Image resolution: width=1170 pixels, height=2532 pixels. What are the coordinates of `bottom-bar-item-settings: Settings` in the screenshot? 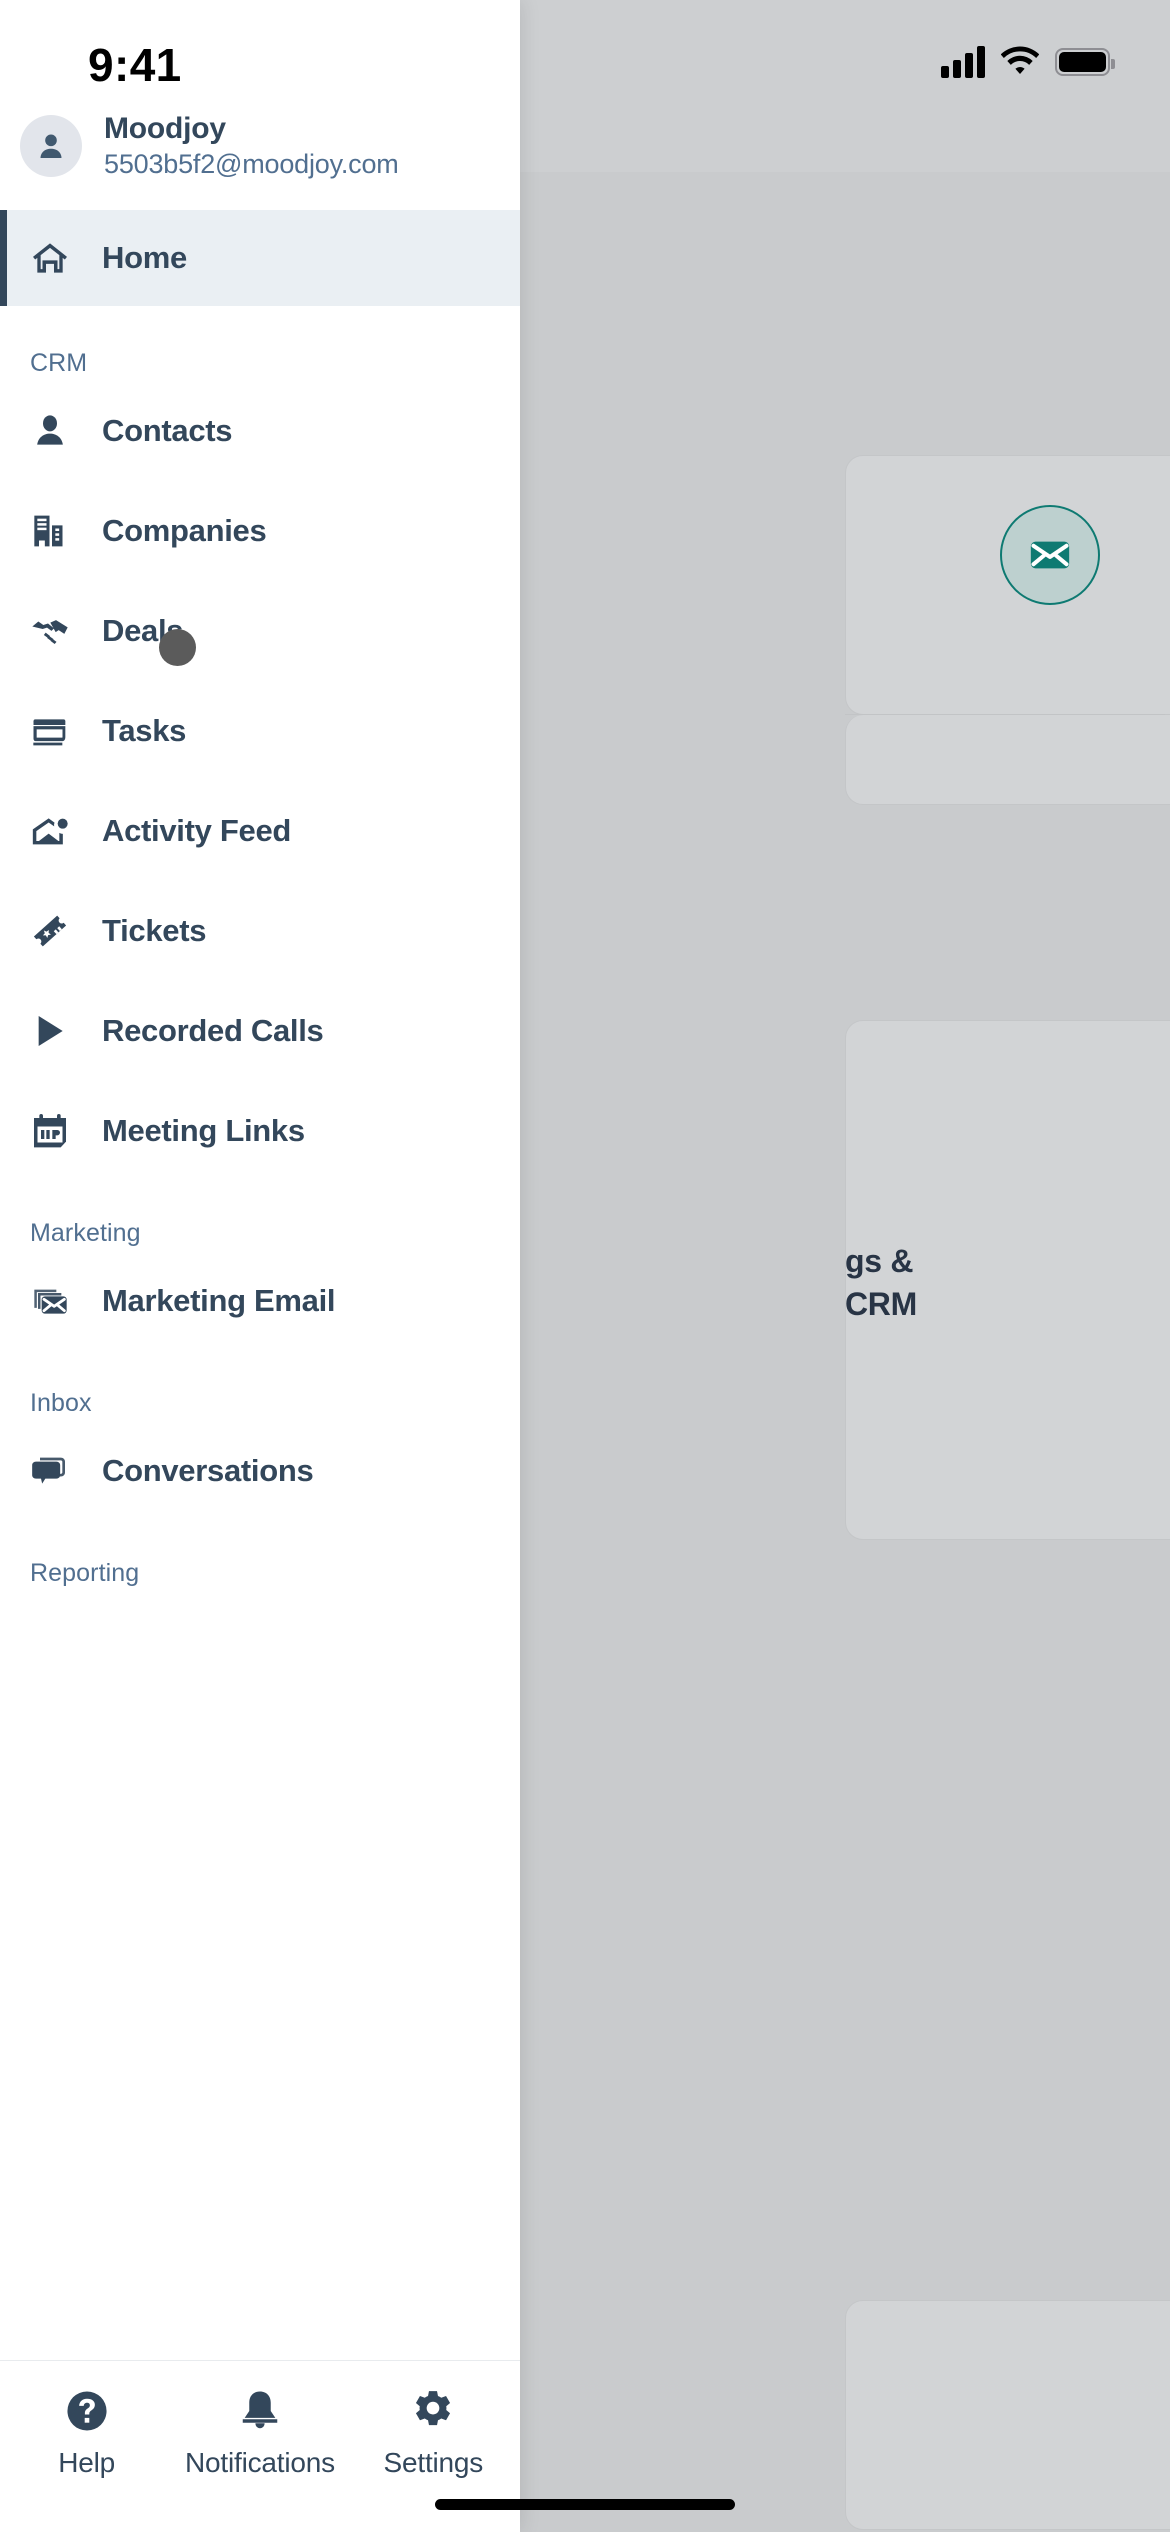 It's located at (433, 2433).